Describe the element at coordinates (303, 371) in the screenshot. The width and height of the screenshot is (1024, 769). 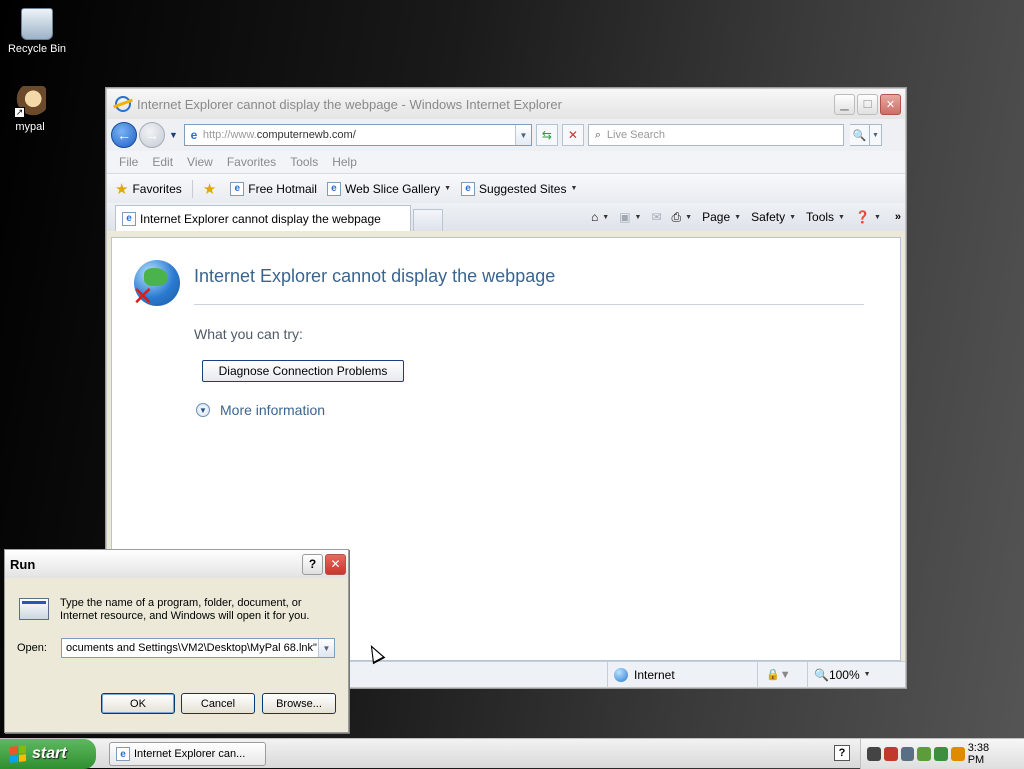
I see `diagnose-connection-button: Diagnose Connection Problems` at that location.